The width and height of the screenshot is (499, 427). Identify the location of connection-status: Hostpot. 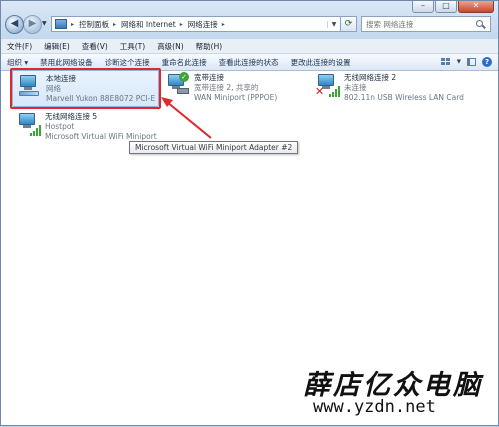
(60, 126).